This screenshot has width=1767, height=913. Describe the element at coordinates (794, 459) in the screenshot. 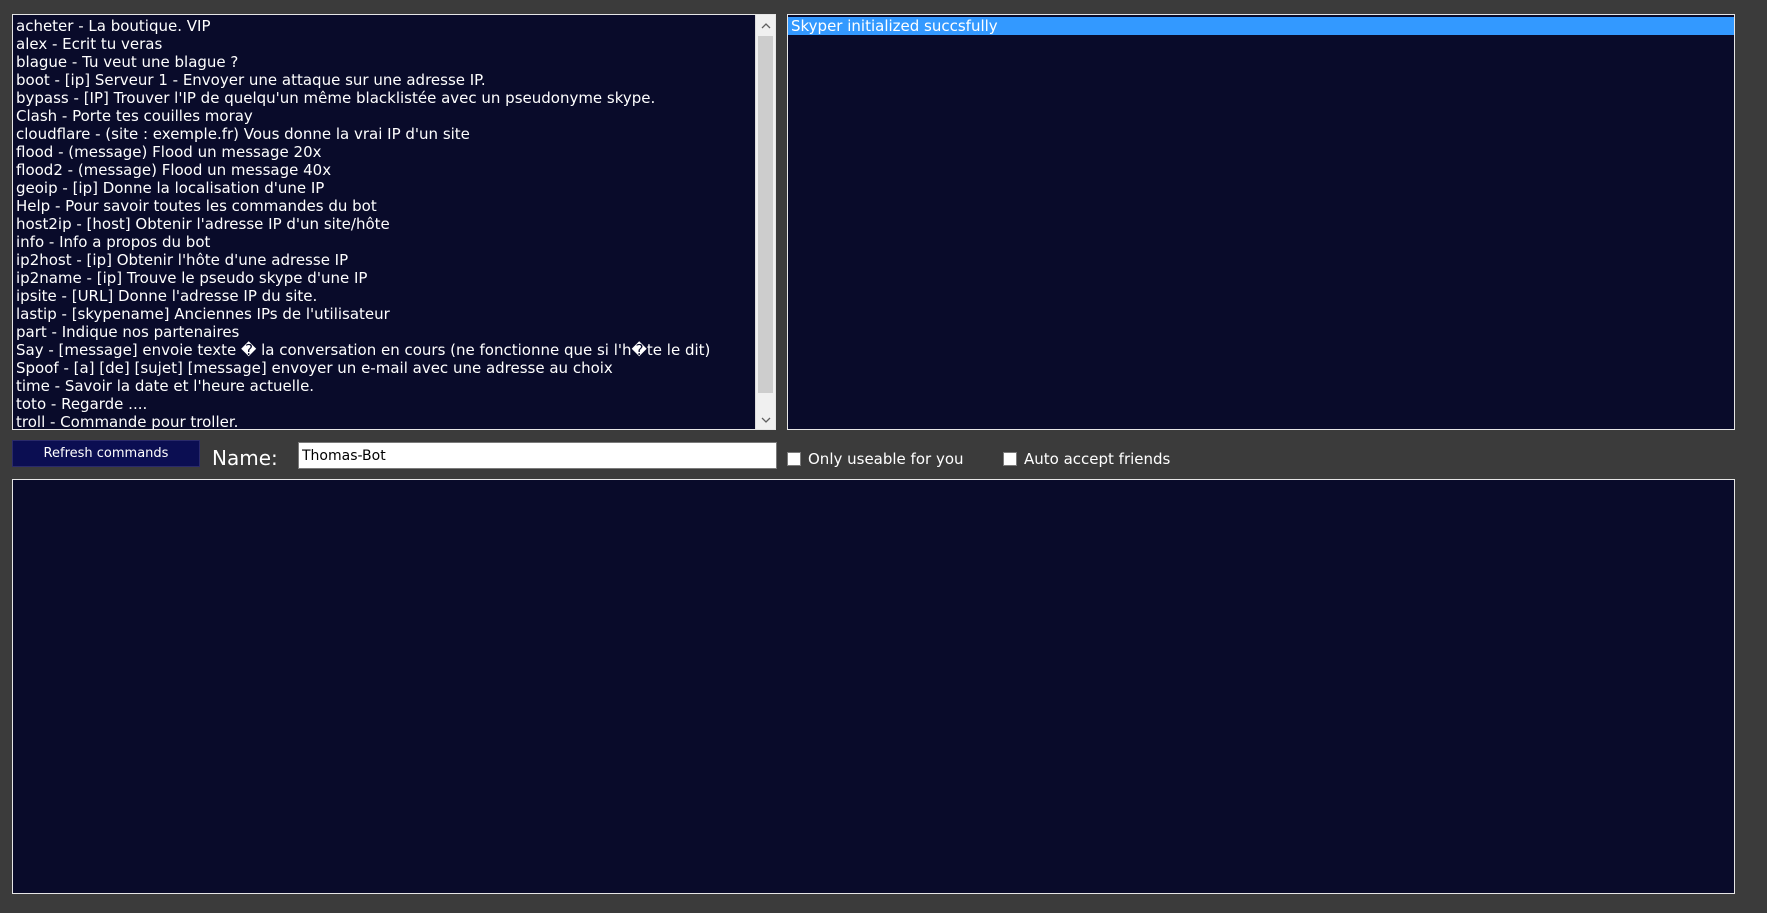

I see `only-useable-checkbox` at that location.